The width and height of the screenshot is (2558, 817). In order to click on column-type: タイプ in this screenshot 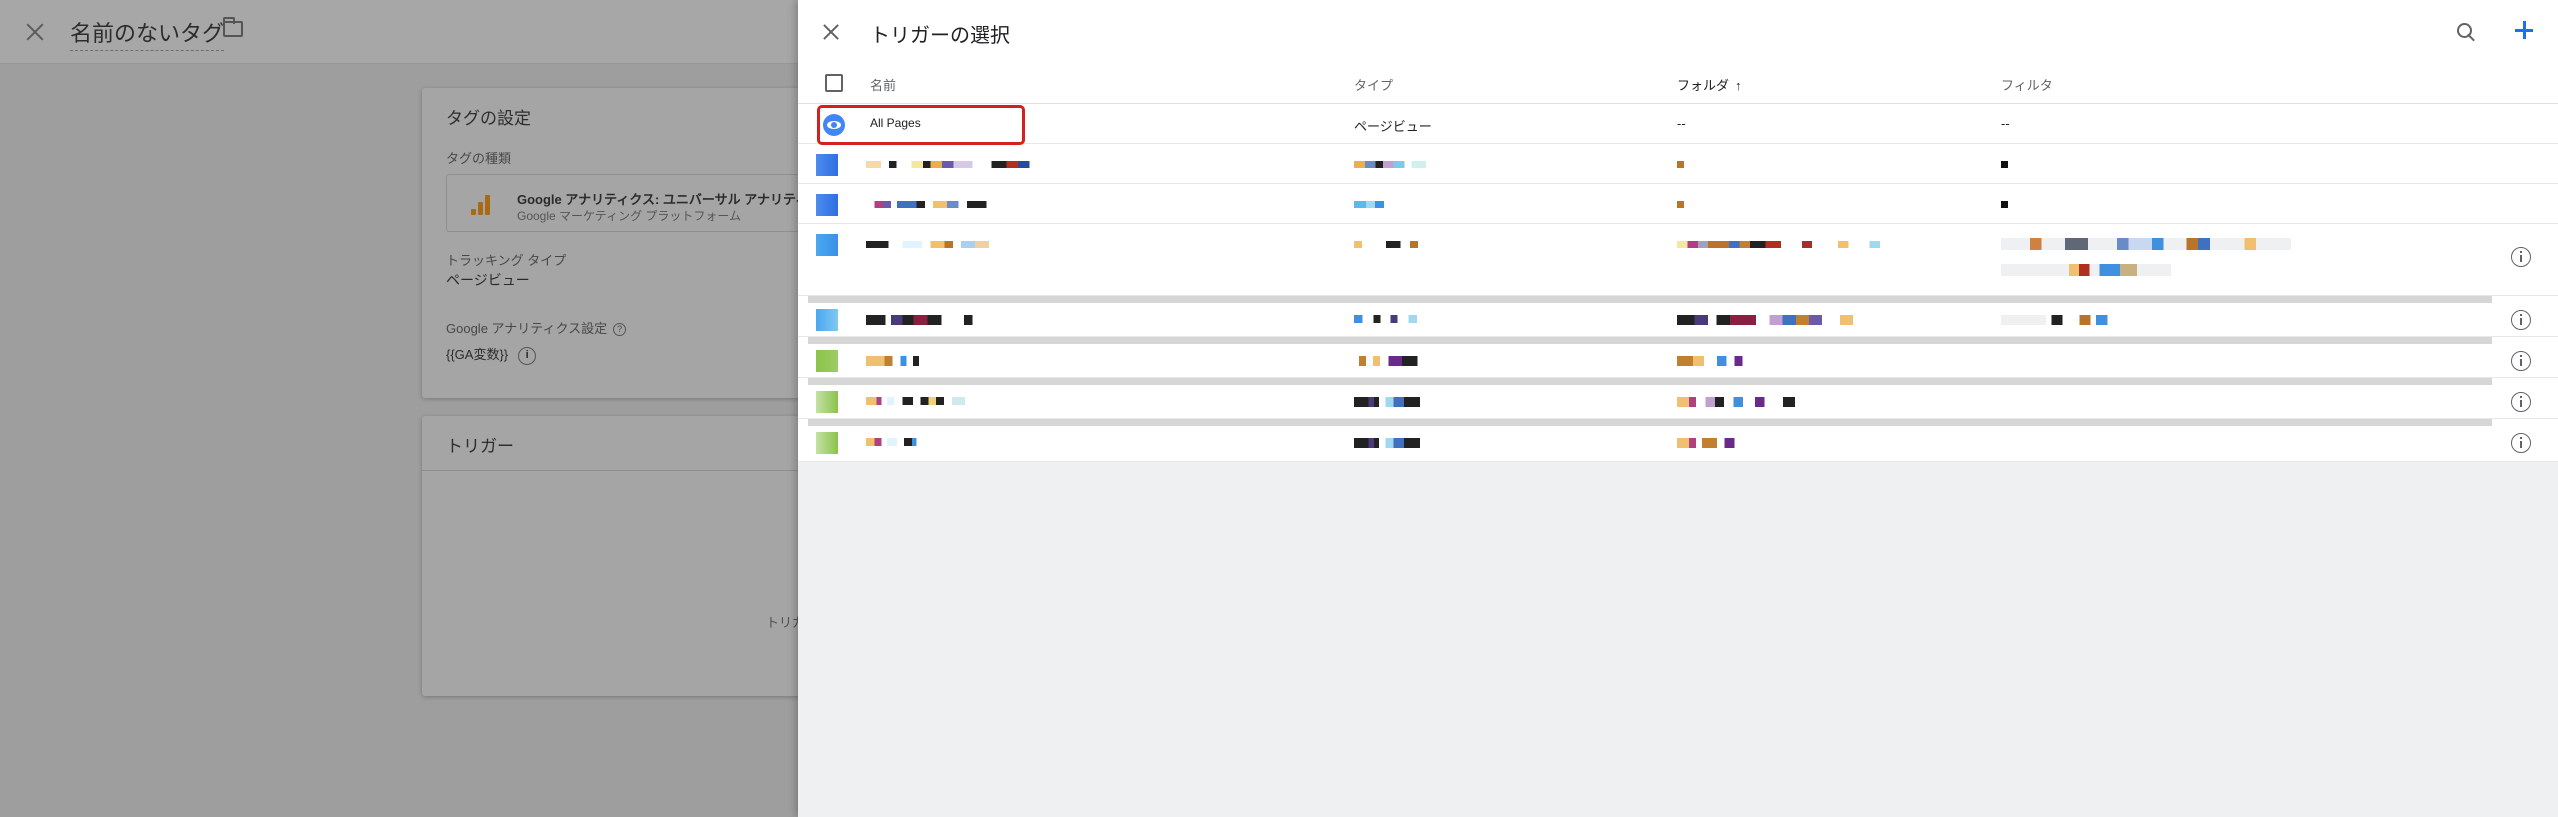, I will do `click(1373, 84)`.